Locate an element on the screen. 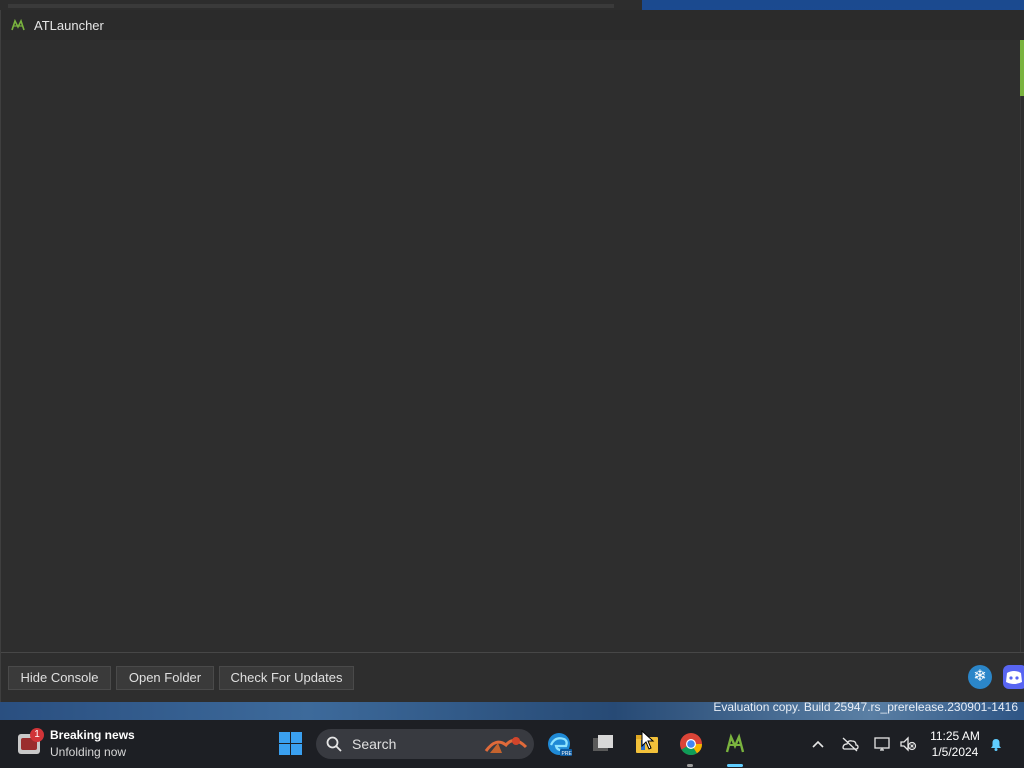 Image resolution: width=1024 pixels, height=768 pixels. system-clock: 11:25 AM 1/5/2024 is located at coordinates (955, 744).